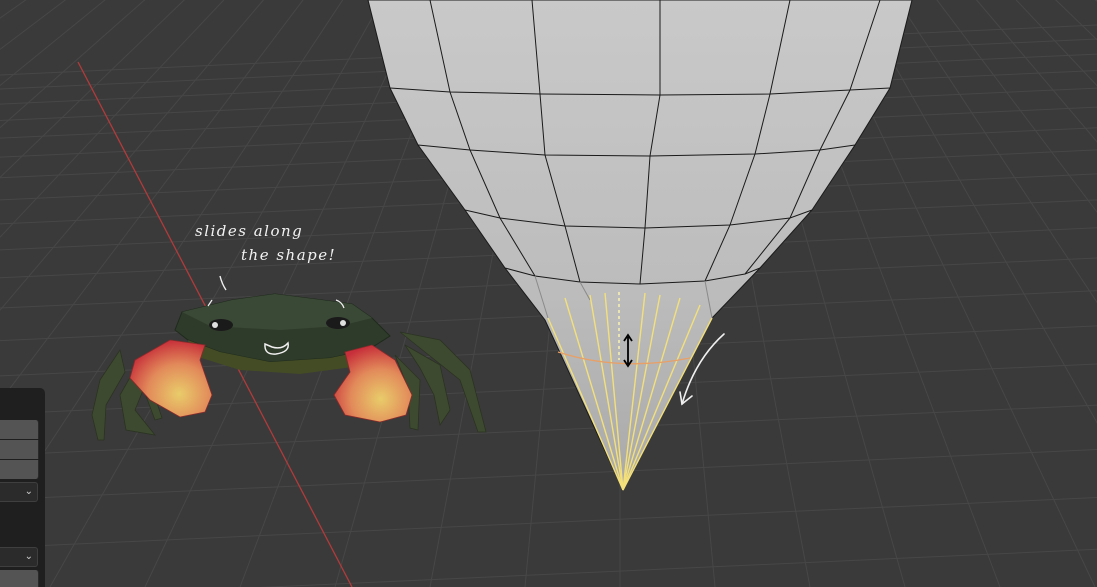  What do you see at coordinates (289, 255) in the screenshot?
I see `annotation-text-line2: the shape!` at bounding box center [289, 255].